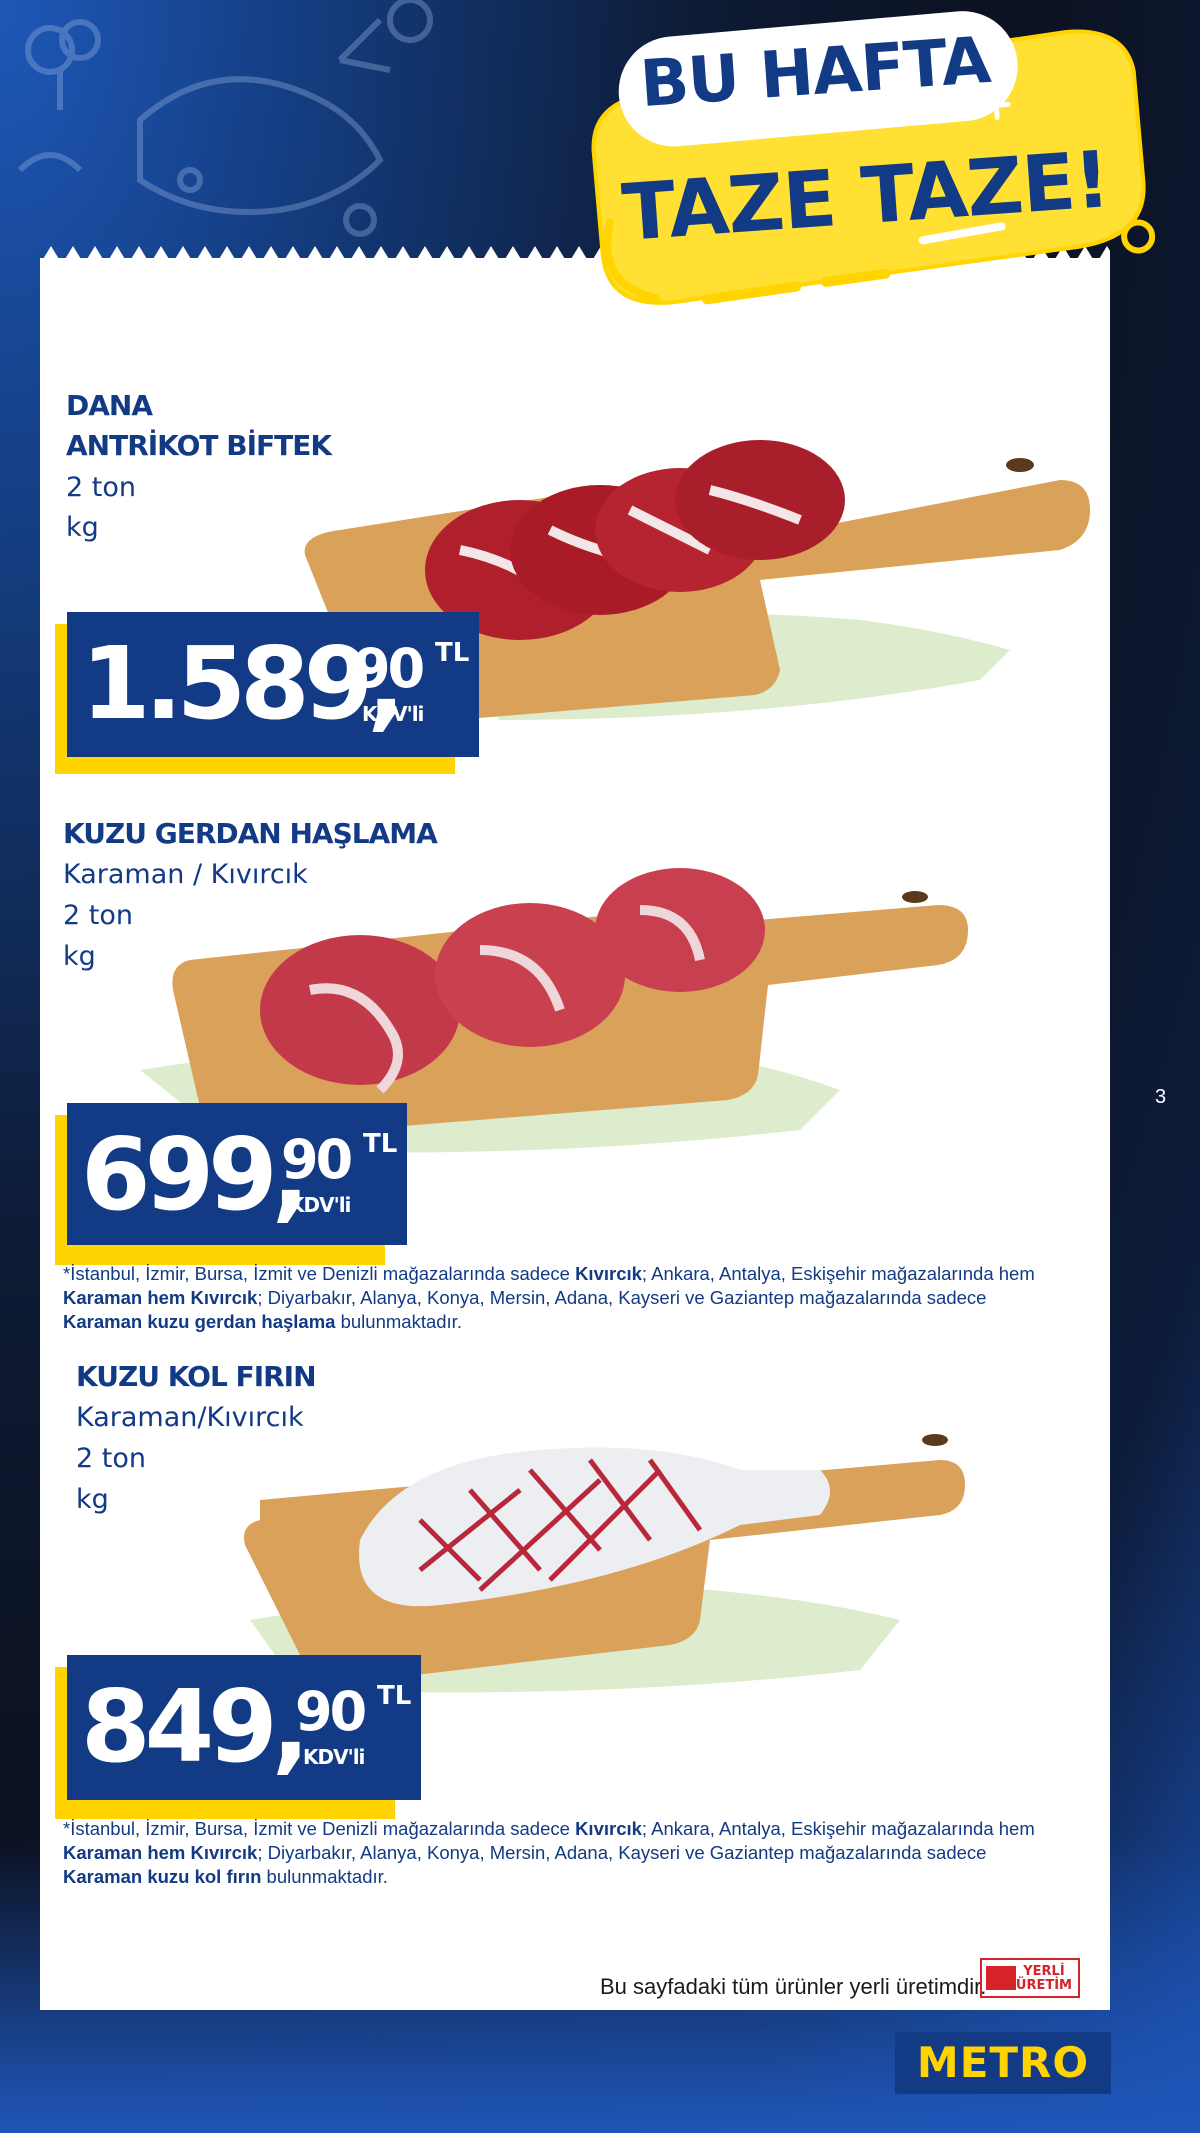  I want to click on note-bold: Karaman kuzu kol fırın, so click(162, 1876).